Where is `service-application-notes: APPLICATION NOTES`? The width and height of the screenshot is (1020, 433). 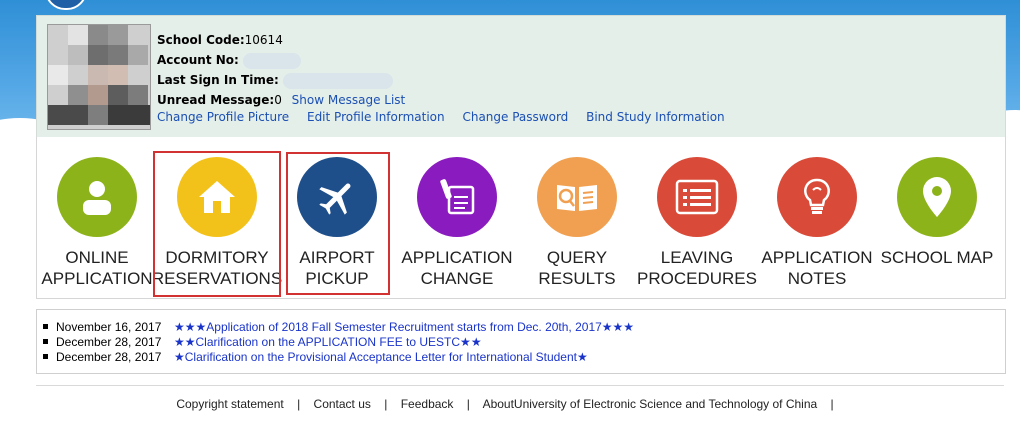
service-application-notes: APPLICATION NOTES is located at coordinates (817, 217).